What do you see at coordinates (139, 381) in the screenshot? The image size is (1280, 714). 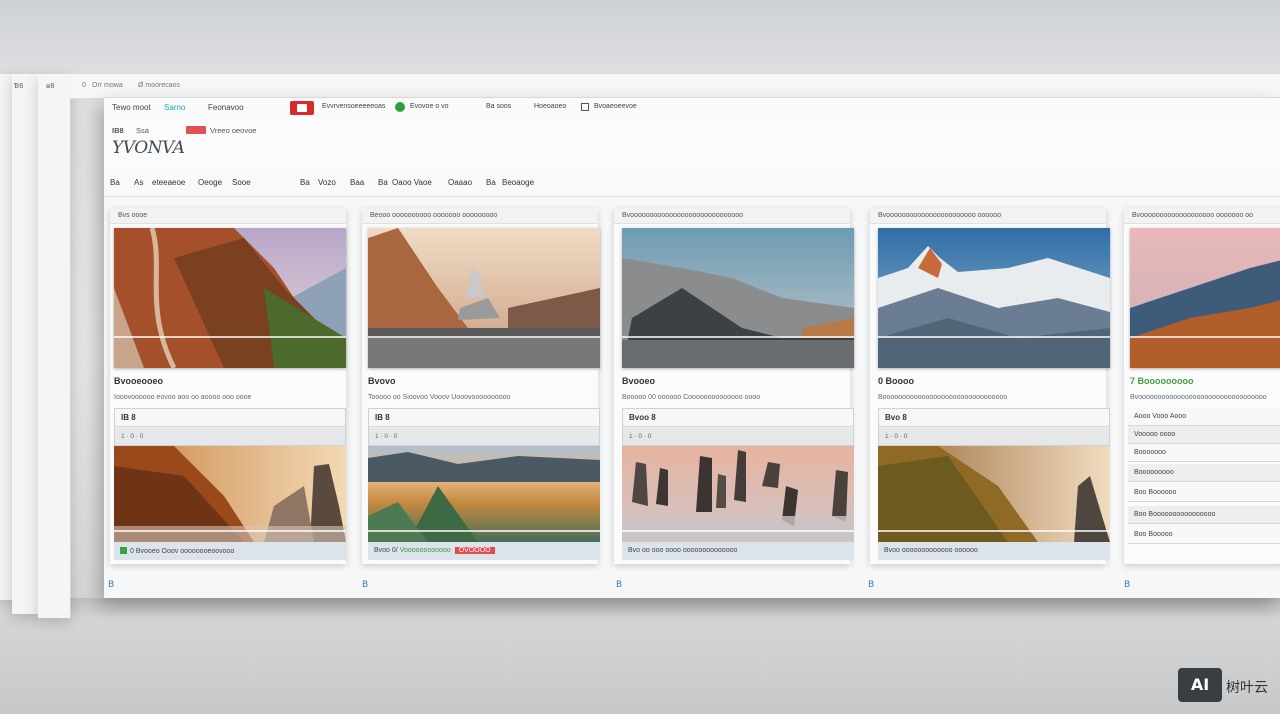 I see `card-title: Bvooeooeo` at bounding box center [139, 381].